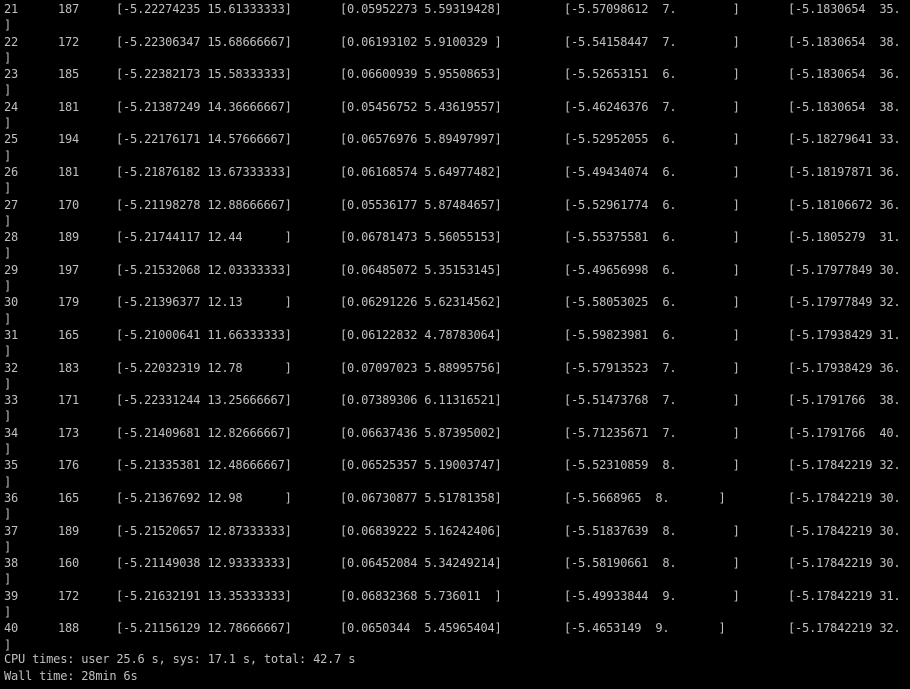 This screenshot has width=910, height=689. What do you see at coordinates (69, 74) in the screenshot?
I see `row-count: 185` at bounding box center [69, 74].